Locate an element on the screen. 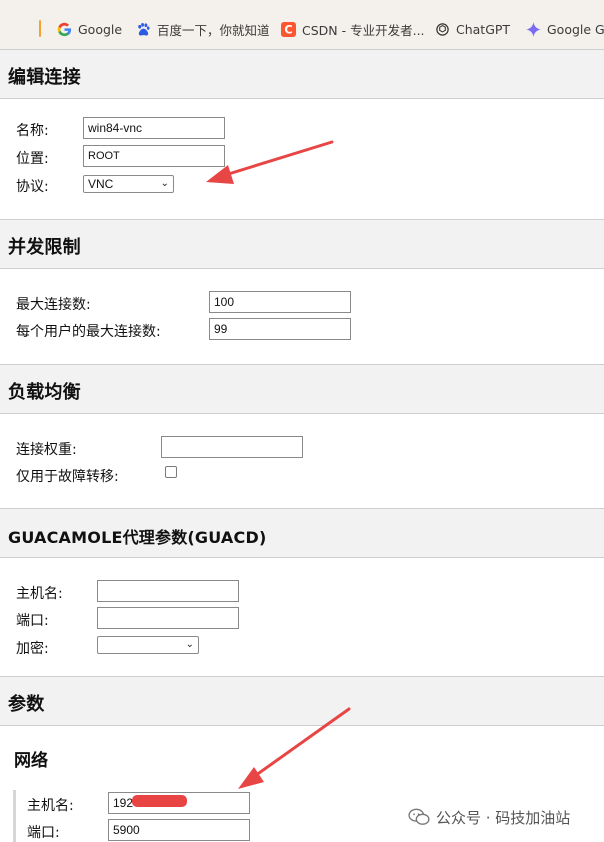 The image size is (604, 842). wechat-icon is located at coordinates (419, 816).